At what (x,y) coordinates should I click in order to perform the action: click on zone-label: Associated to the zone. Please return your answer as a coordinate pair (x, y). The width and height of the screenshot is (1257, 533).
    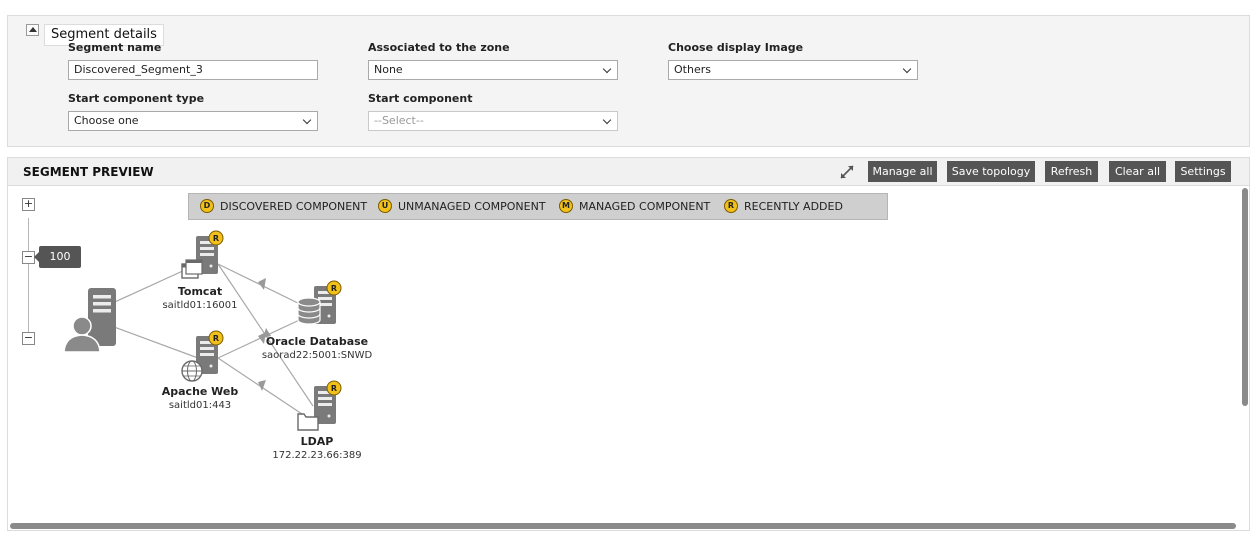
    Looking at the image, I should click on (439, 47).